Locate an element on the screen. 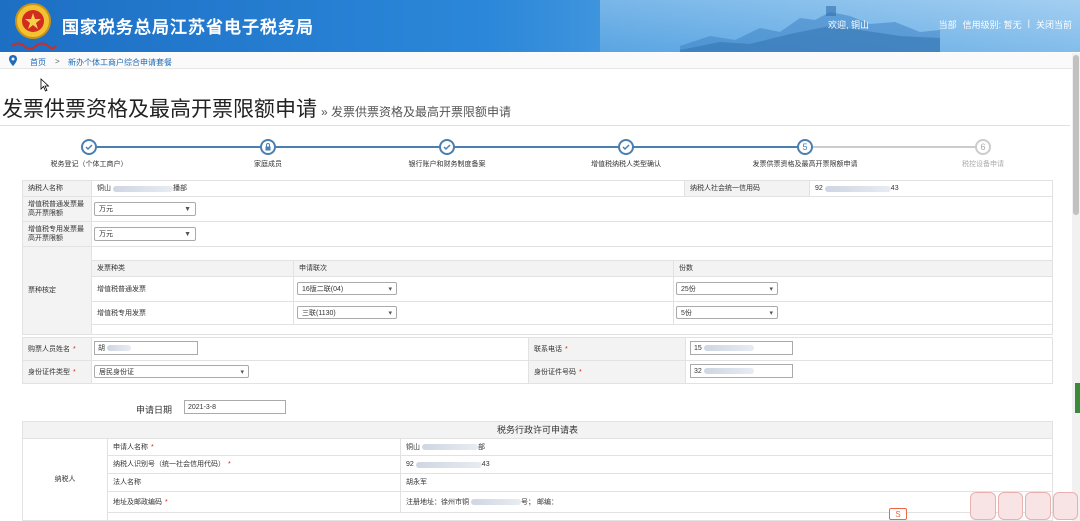  welcome-text: 欢迎, 铜山 is located at coordinates (849, 25).